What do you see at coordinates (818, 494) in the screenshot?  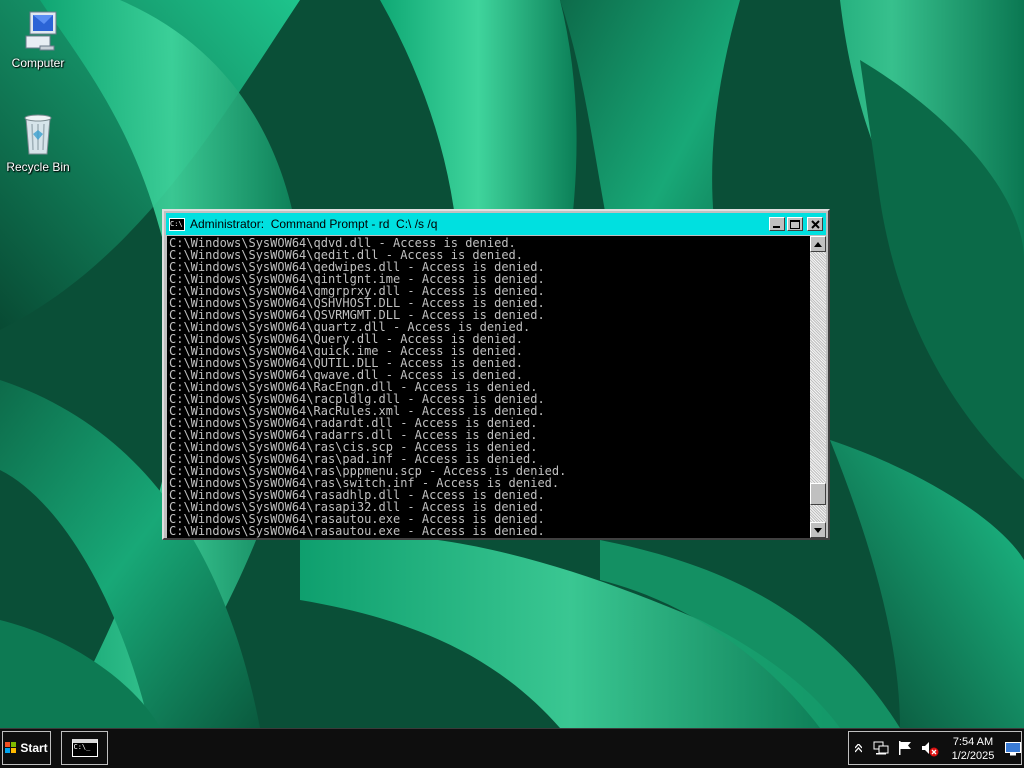 I see `scrollbar-thumb` at bounding box center [818, 494].